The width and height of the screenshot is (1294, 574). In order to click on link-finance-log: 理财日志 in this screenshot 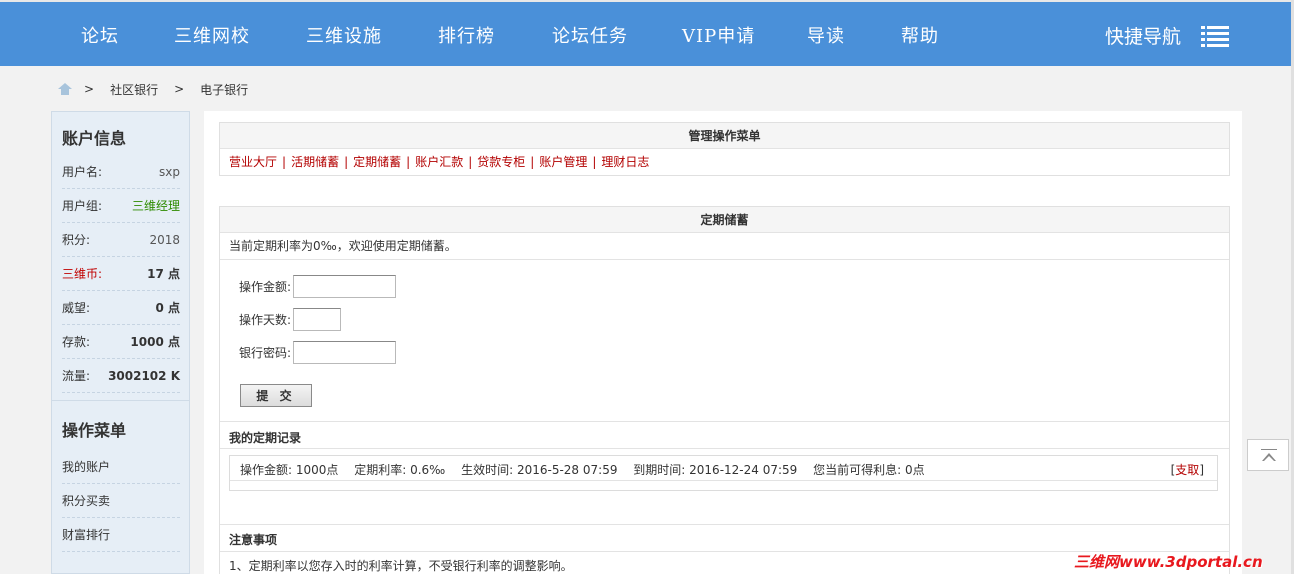, I will do `click(625, 162)`.